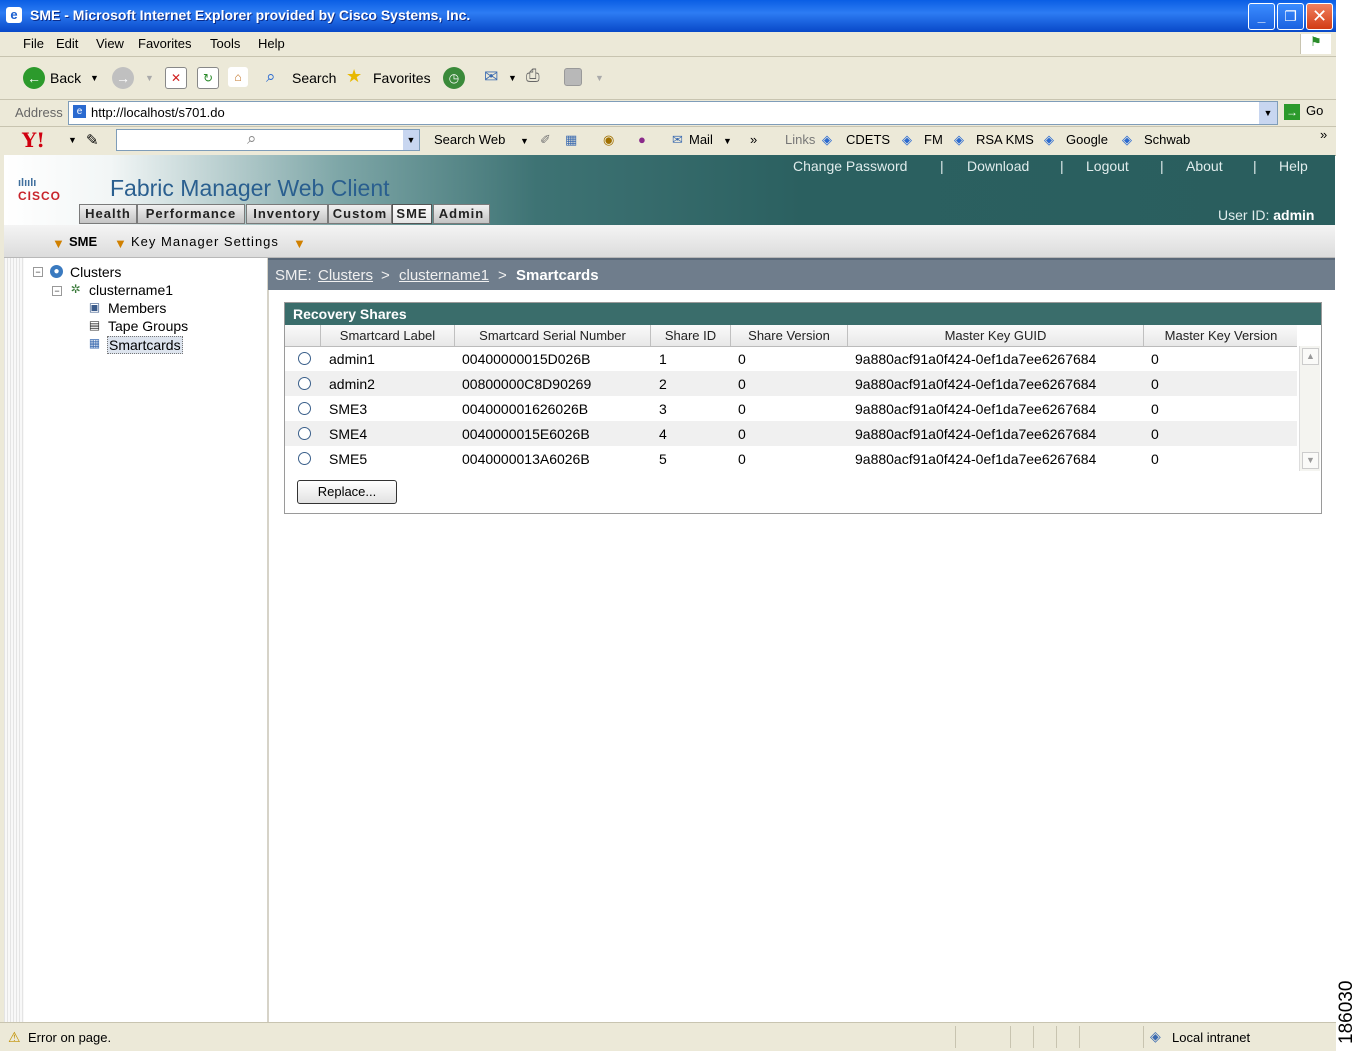 This screenshot has height=1051, width=1362. What do you see at coordinates (673, 113) in the screenshot?
I see `address-input: e http://localhost/s701.do ▼` at bounding box center [673, 113].